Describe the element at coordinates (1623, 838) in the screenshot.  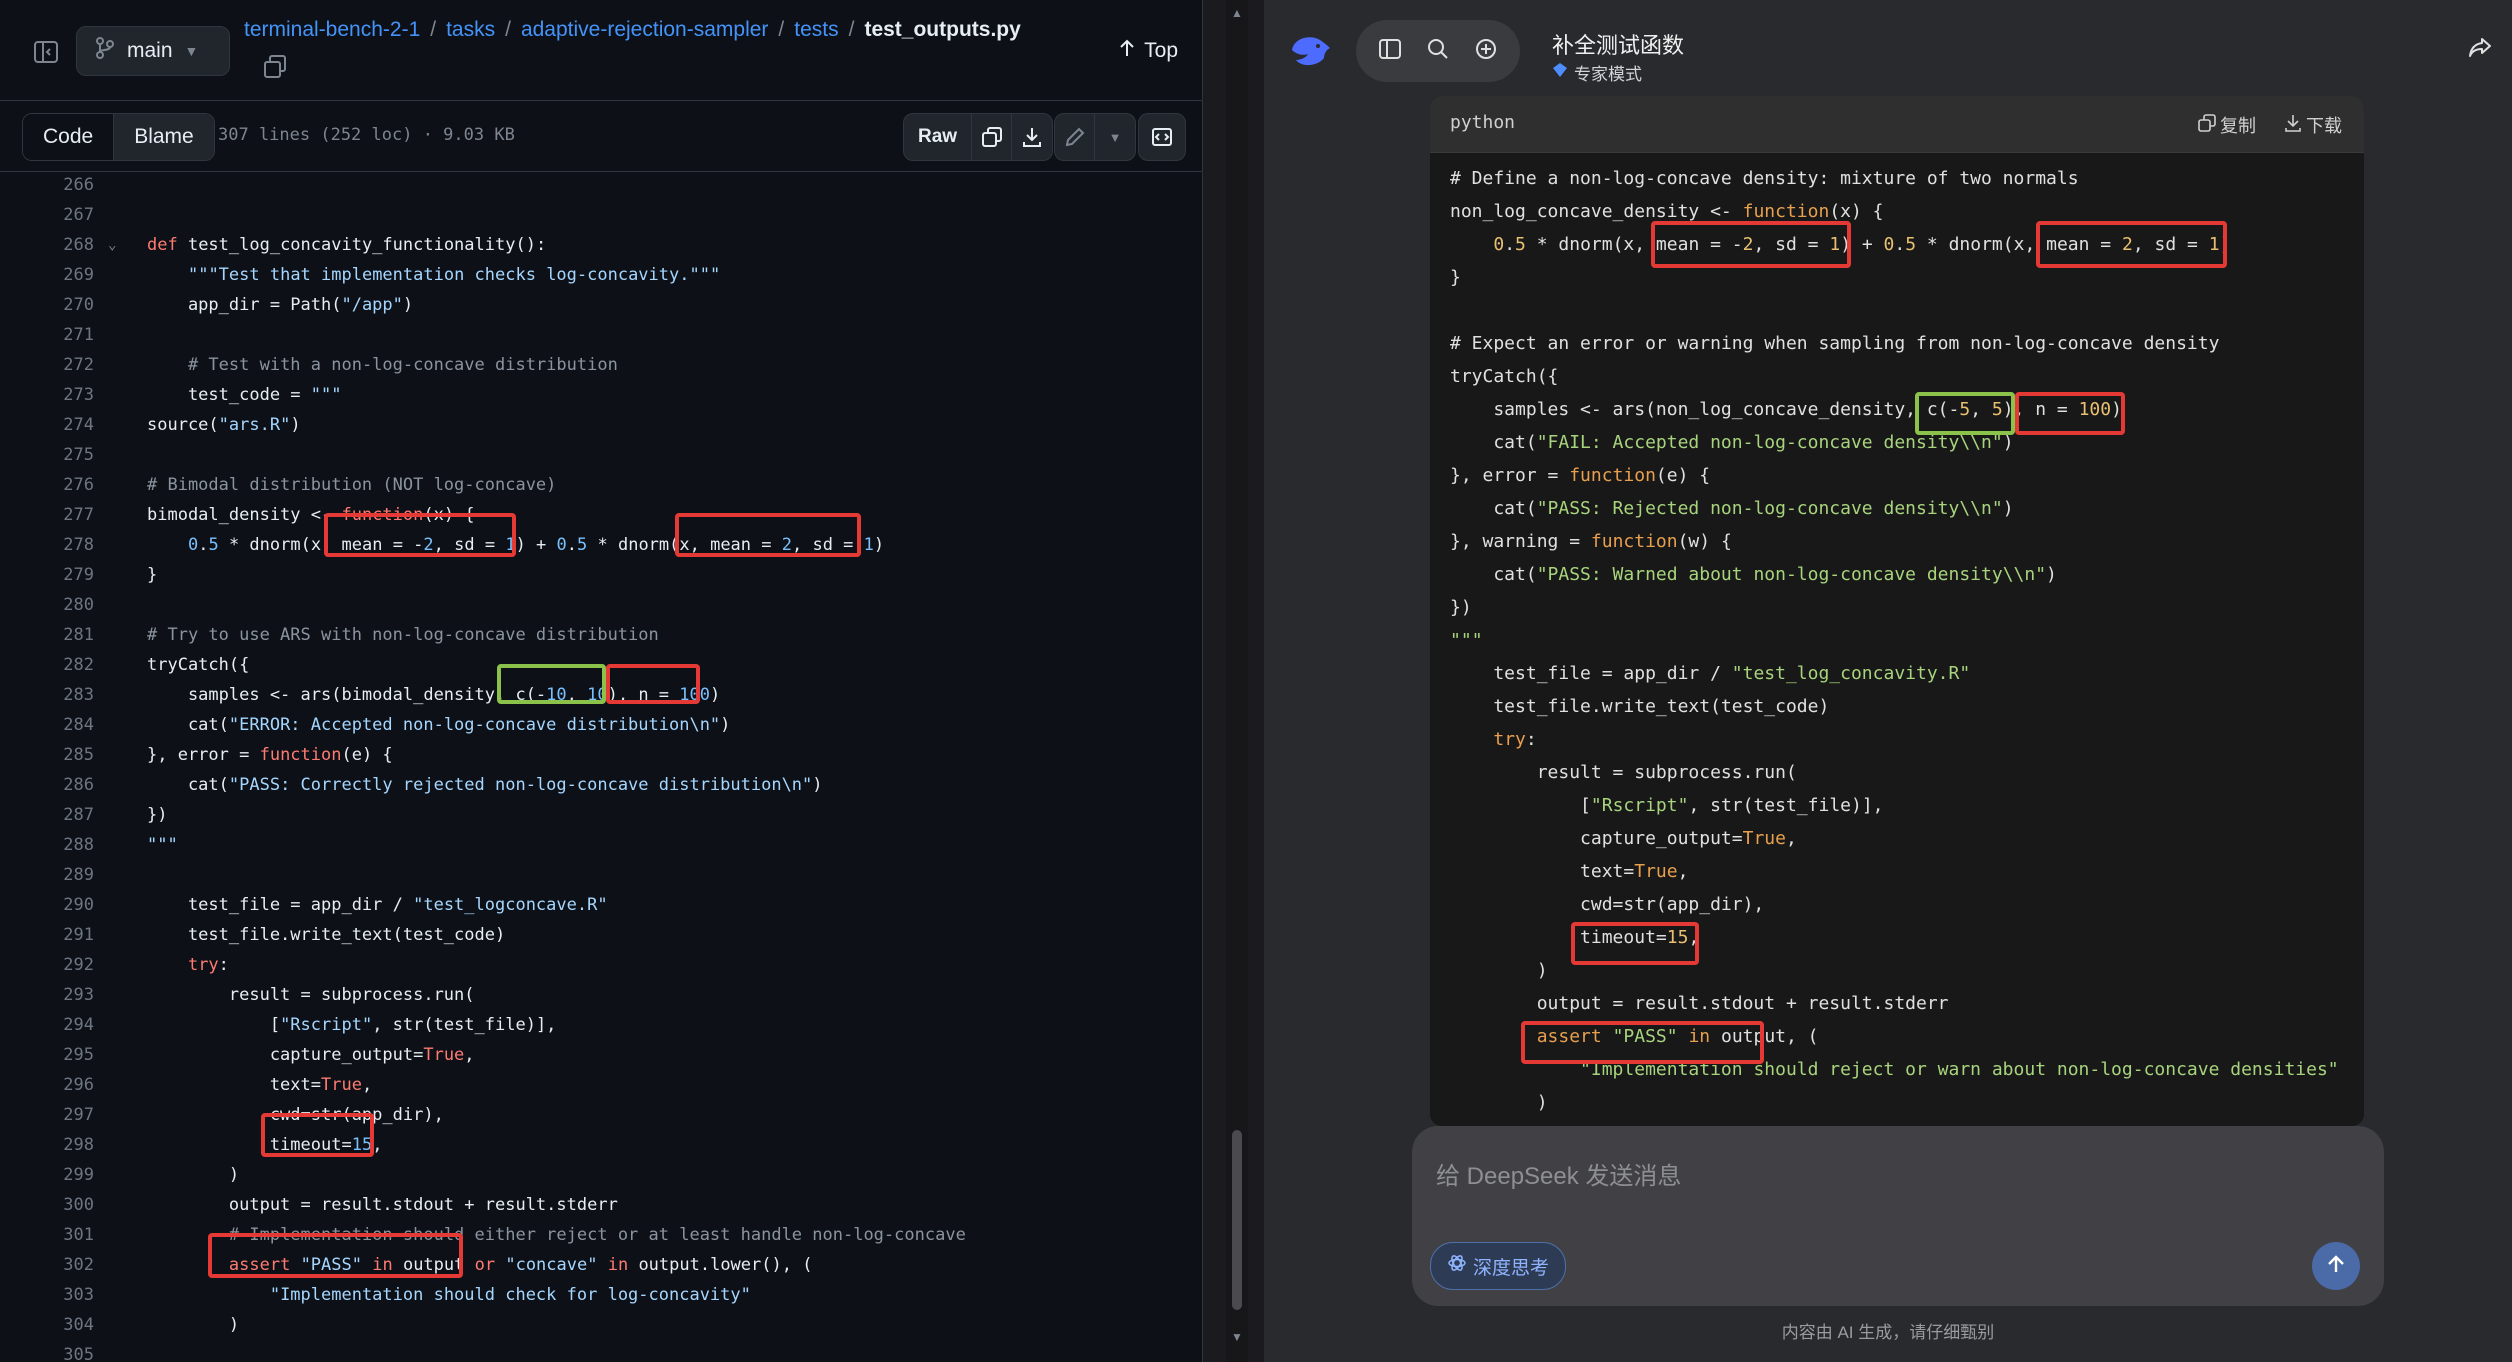
I see `code-line: capture_output=True,` at that location.